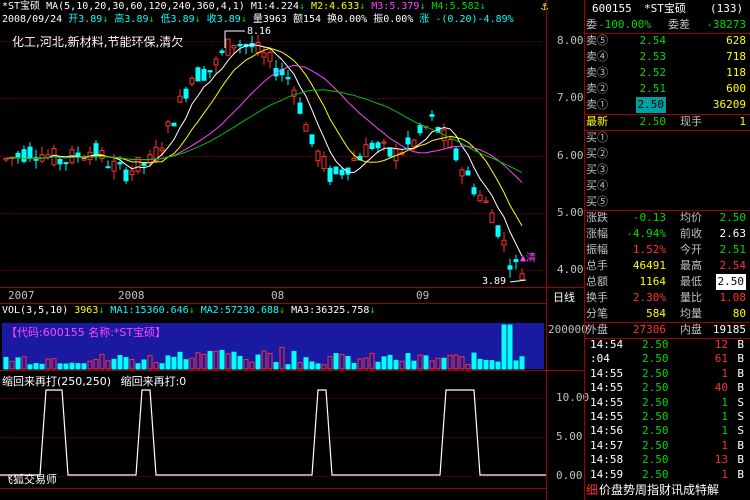 This screenshot has width=750, height=500. I want to click on volume-chart, so click(264, 347).